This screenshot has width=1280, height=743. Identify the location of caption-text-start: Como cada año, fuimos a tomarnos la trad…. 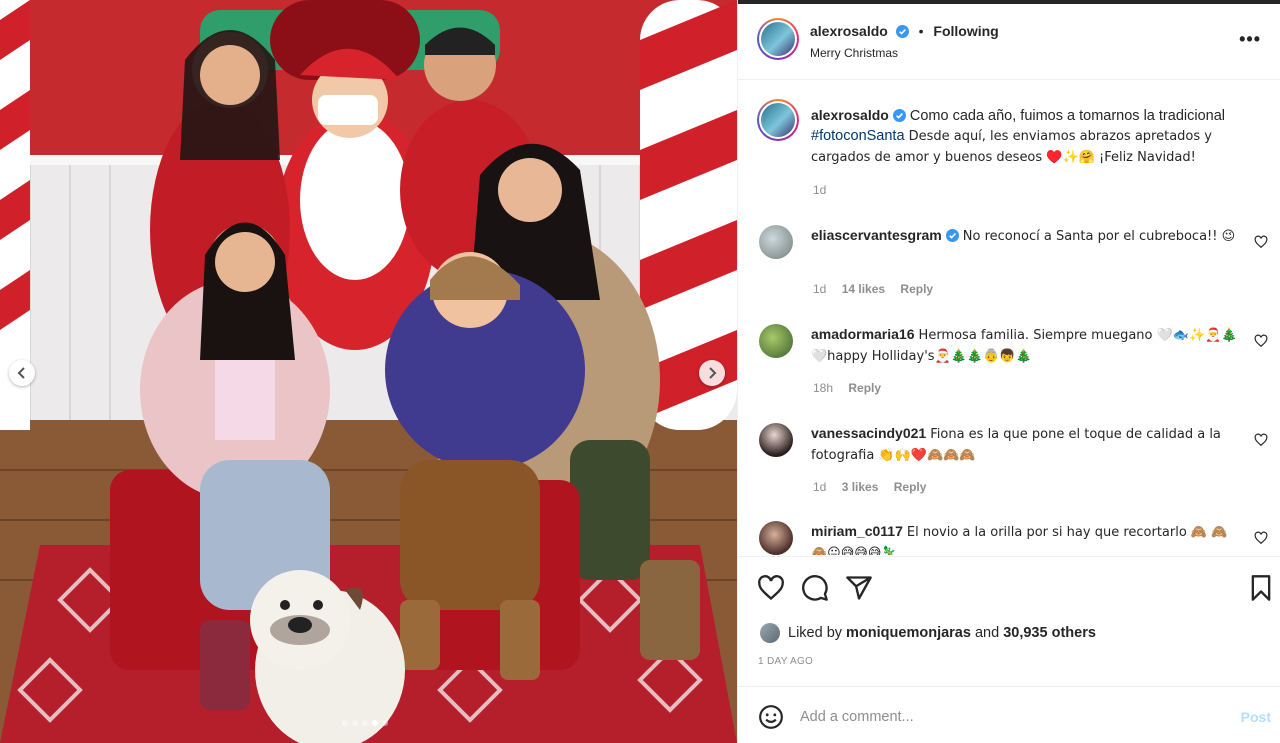
(1067, 116).